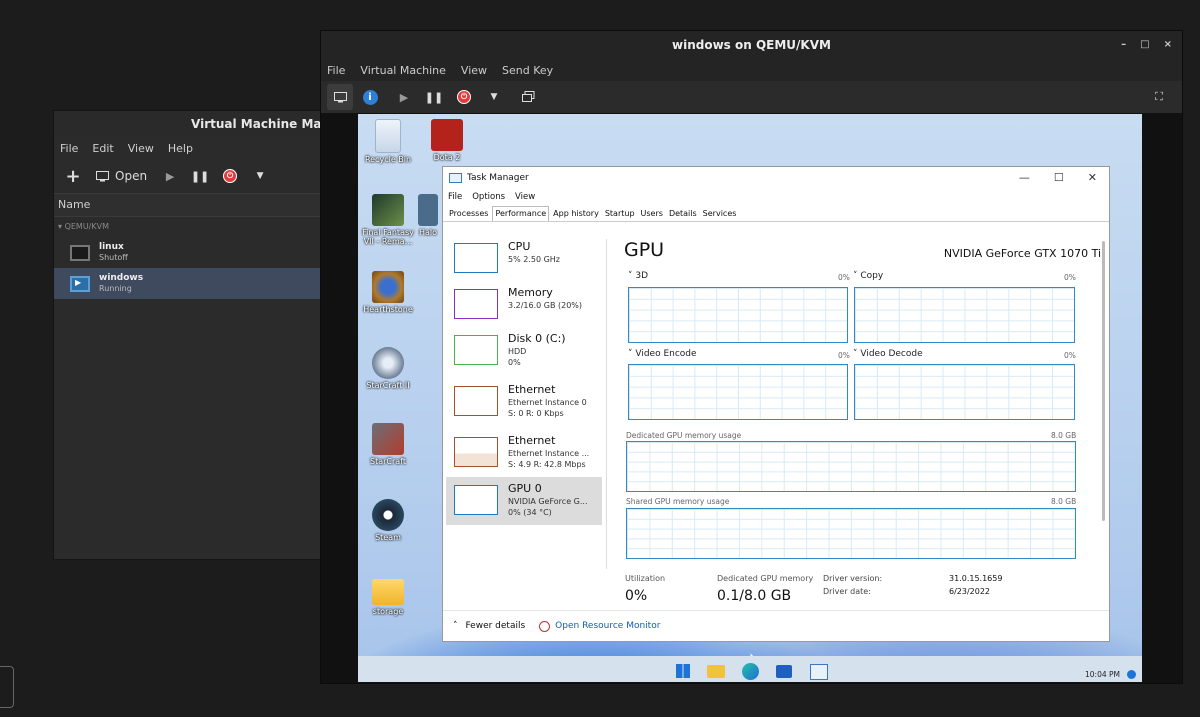  Describe the element at coordinates (620, 214) in the screenshot. I see `tab-startup: Startup` at that location.